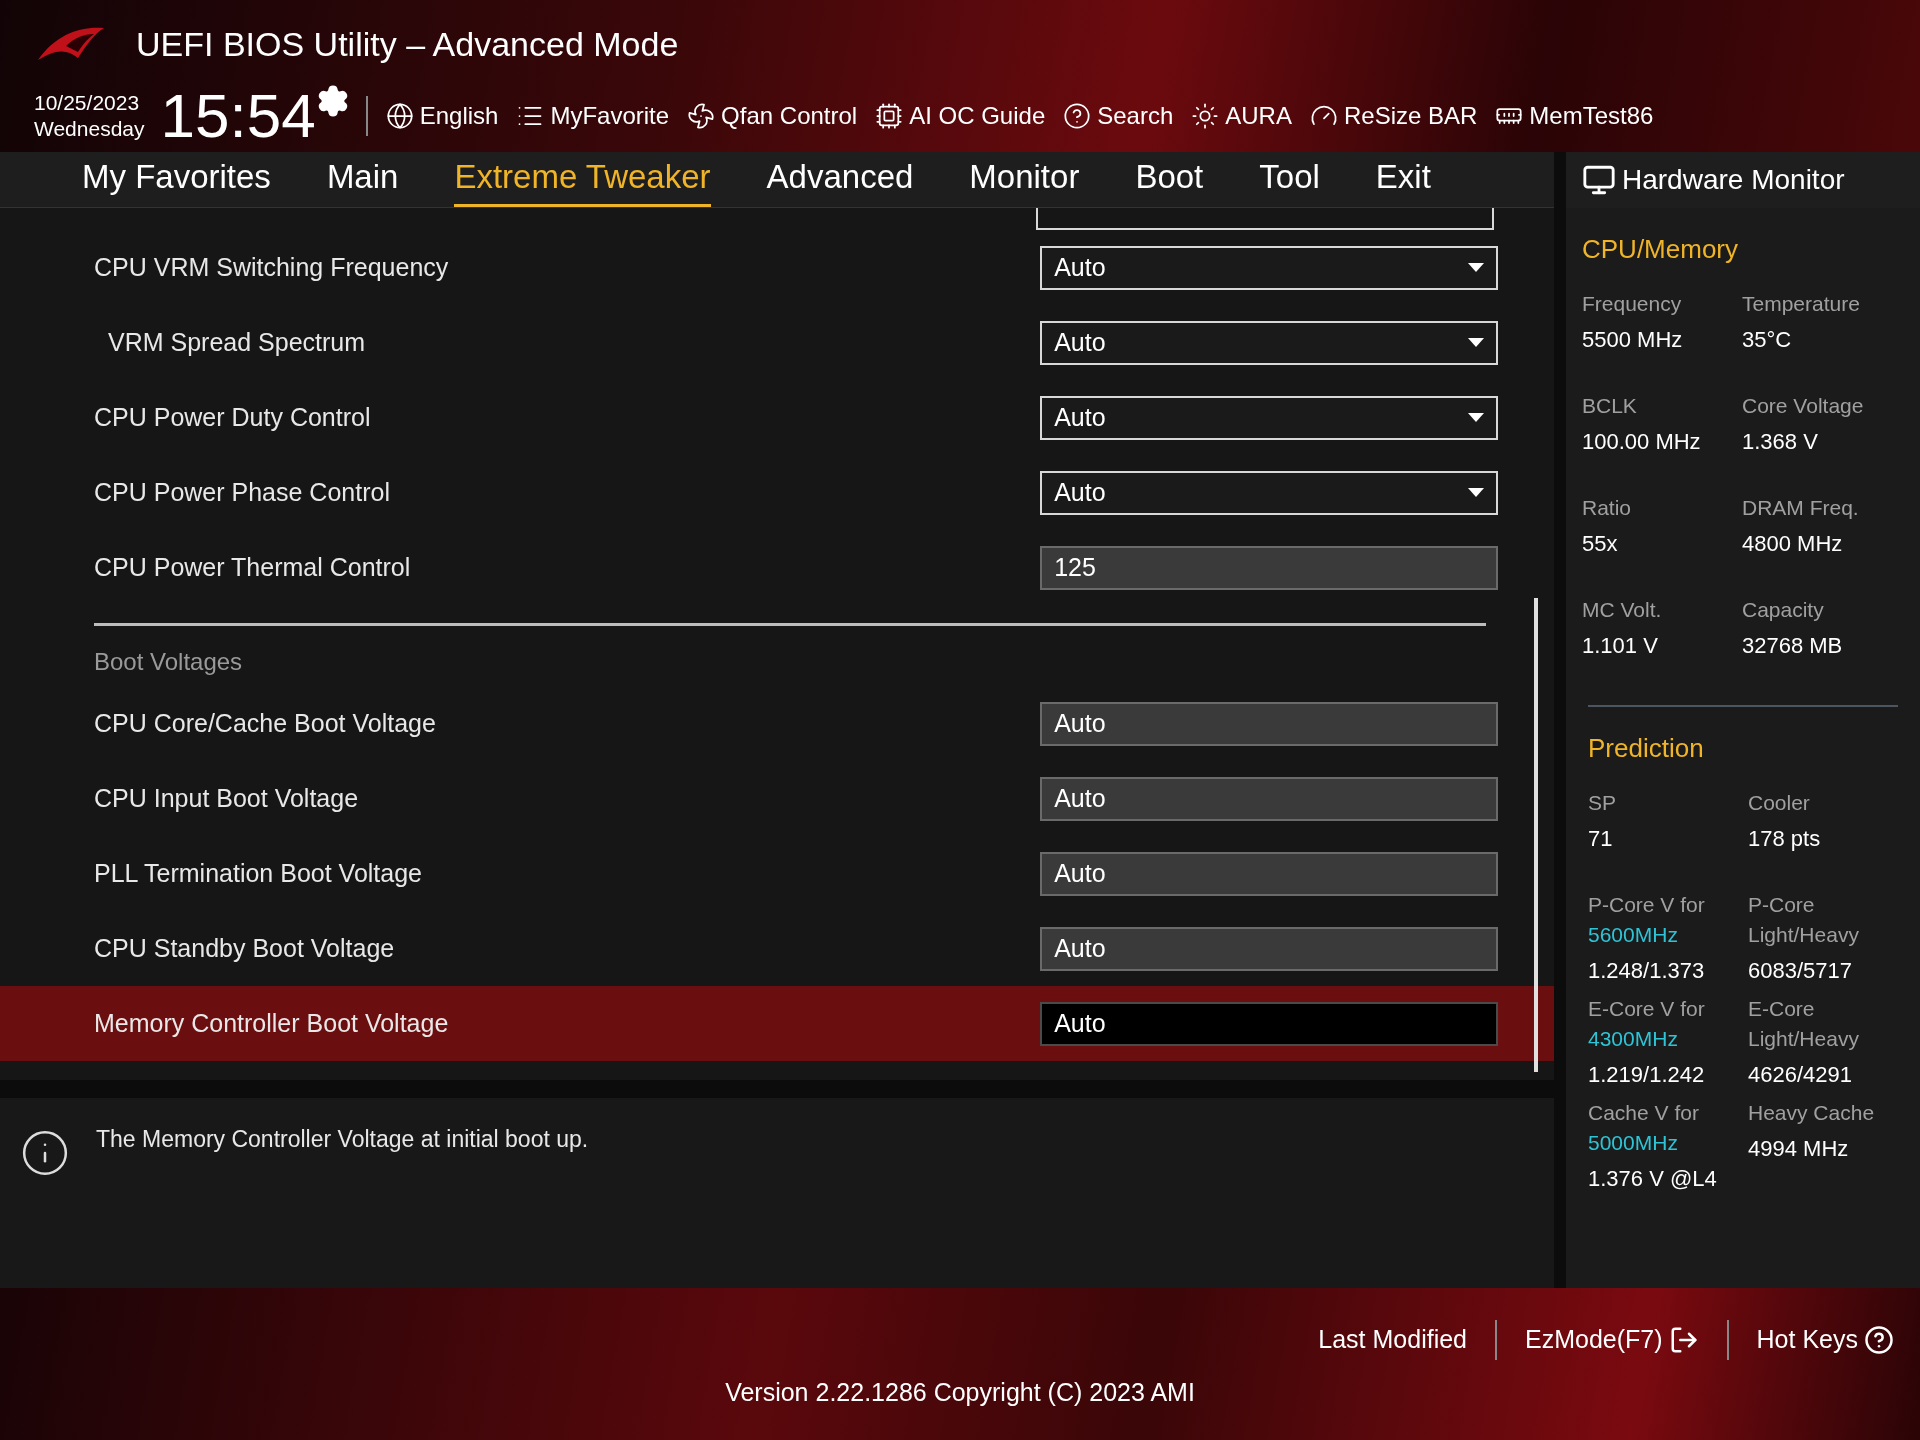 The image size is (1920, 1440). I want to click on footer-button: EzMode(F7), so click(1612, 1340).